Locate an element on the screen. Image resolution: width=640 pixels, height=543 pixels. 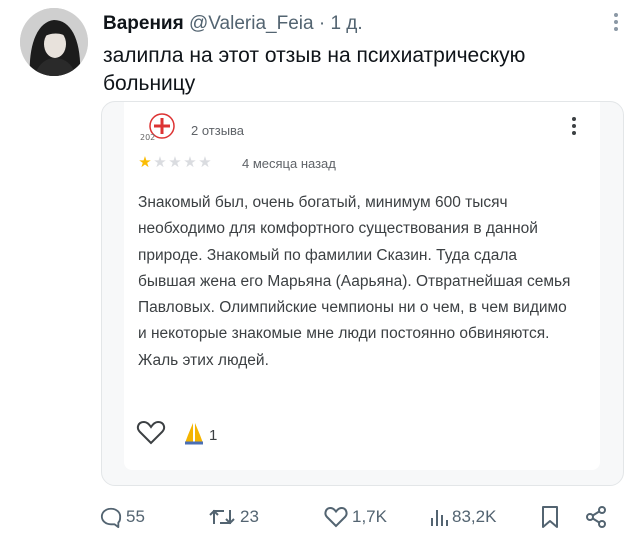
author-avatar is located at coordinates (54, 42).